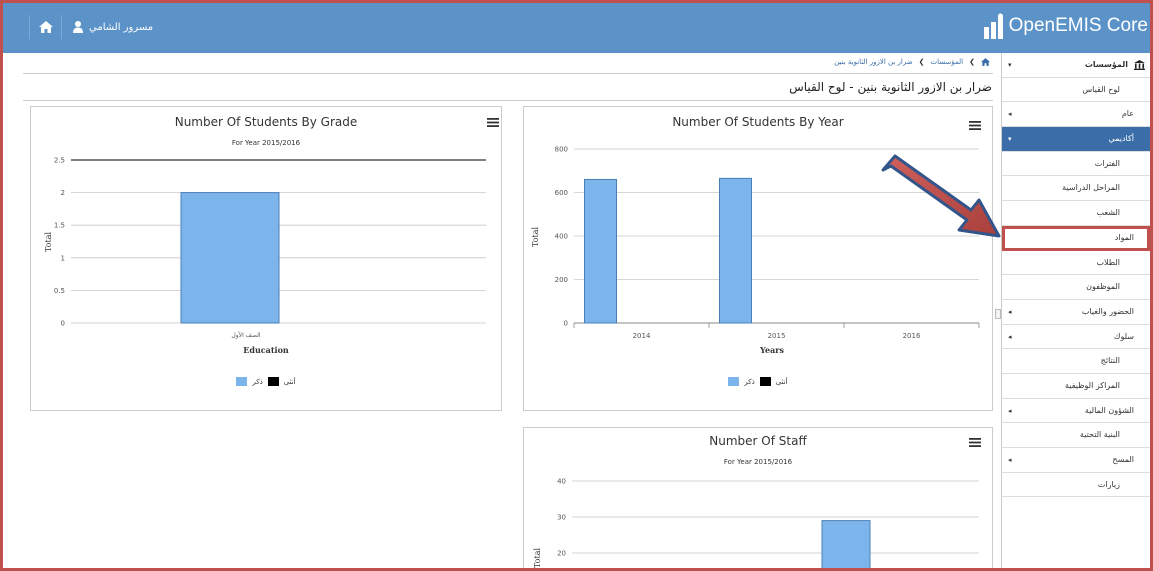 Image resolution: width=1153 pixels, height=571 pixels. What do you see at coordinates (1108, 213) in the screenshot?
I see `sidebar-item-label: الشعب` at bounding box center [1108, 213].